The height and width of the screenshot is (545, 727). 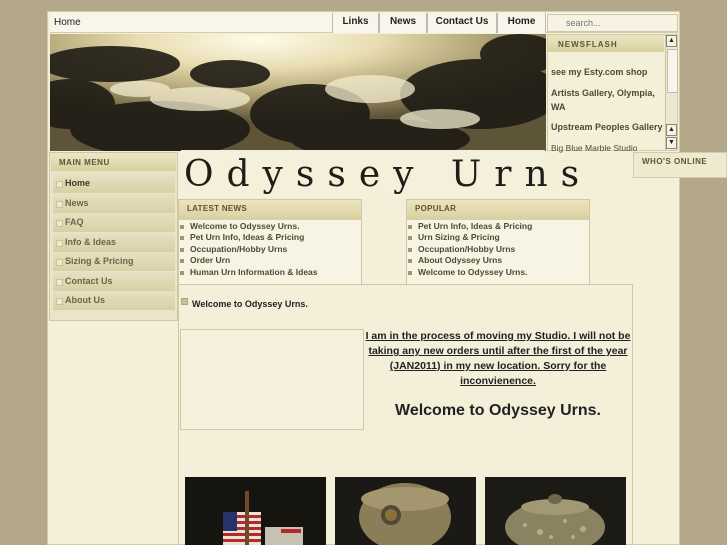 What do you see at coordinates (114, 281) in the screenshot?
I see `menu-item-contact-us: Contact Us` at bounding box center [114, 281].